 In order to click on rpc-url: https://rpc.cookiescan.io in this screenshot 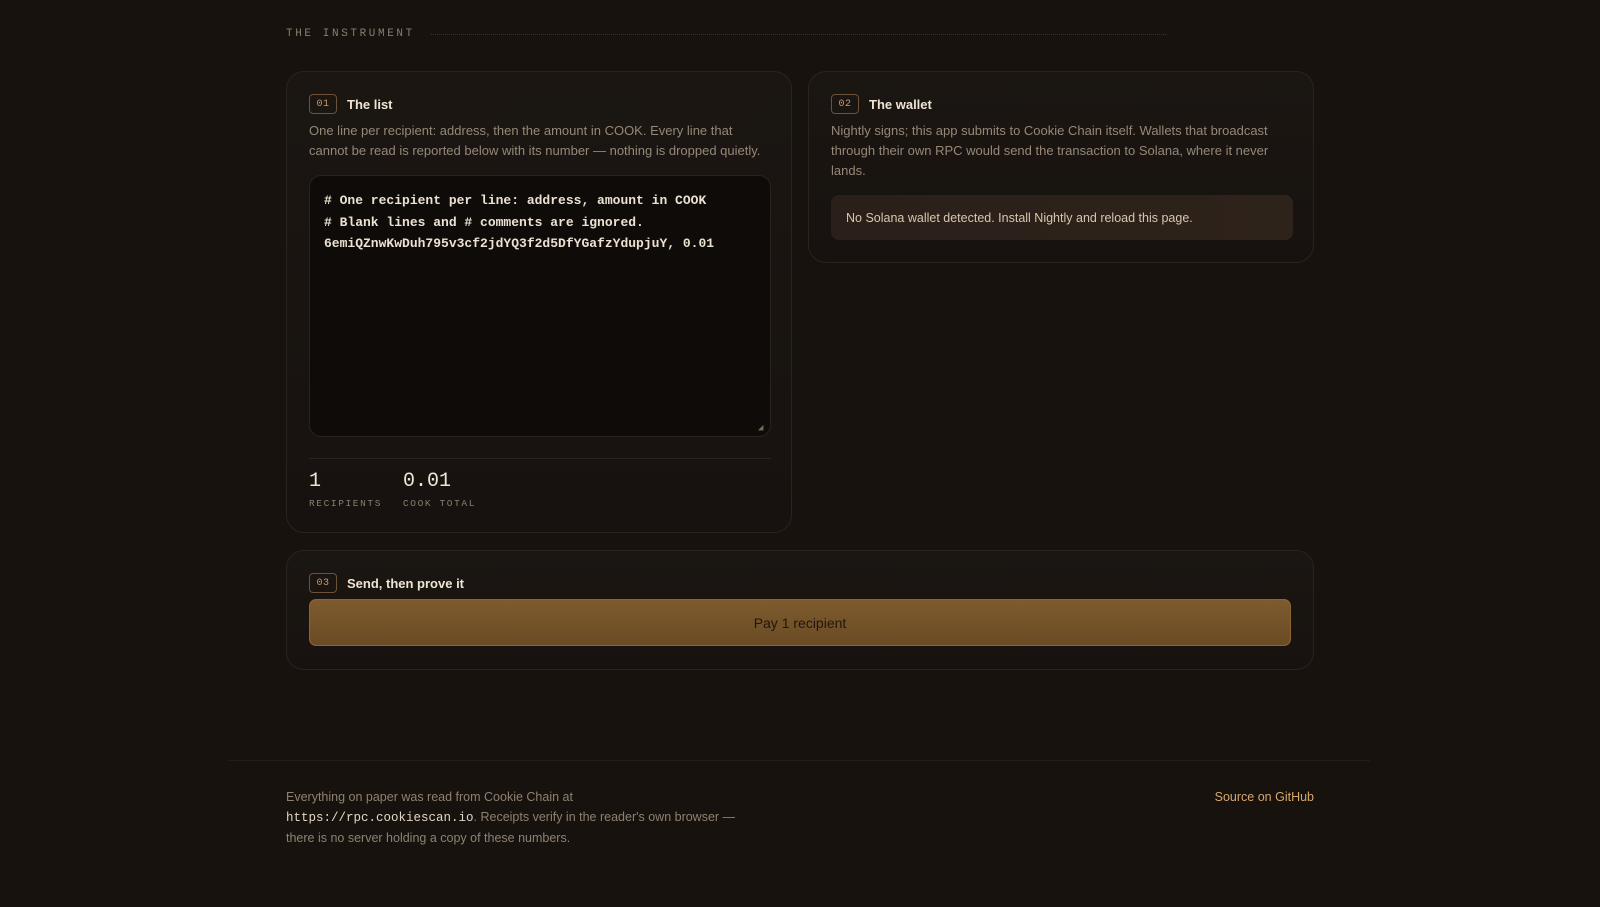, I will do `click(380, 818)`.